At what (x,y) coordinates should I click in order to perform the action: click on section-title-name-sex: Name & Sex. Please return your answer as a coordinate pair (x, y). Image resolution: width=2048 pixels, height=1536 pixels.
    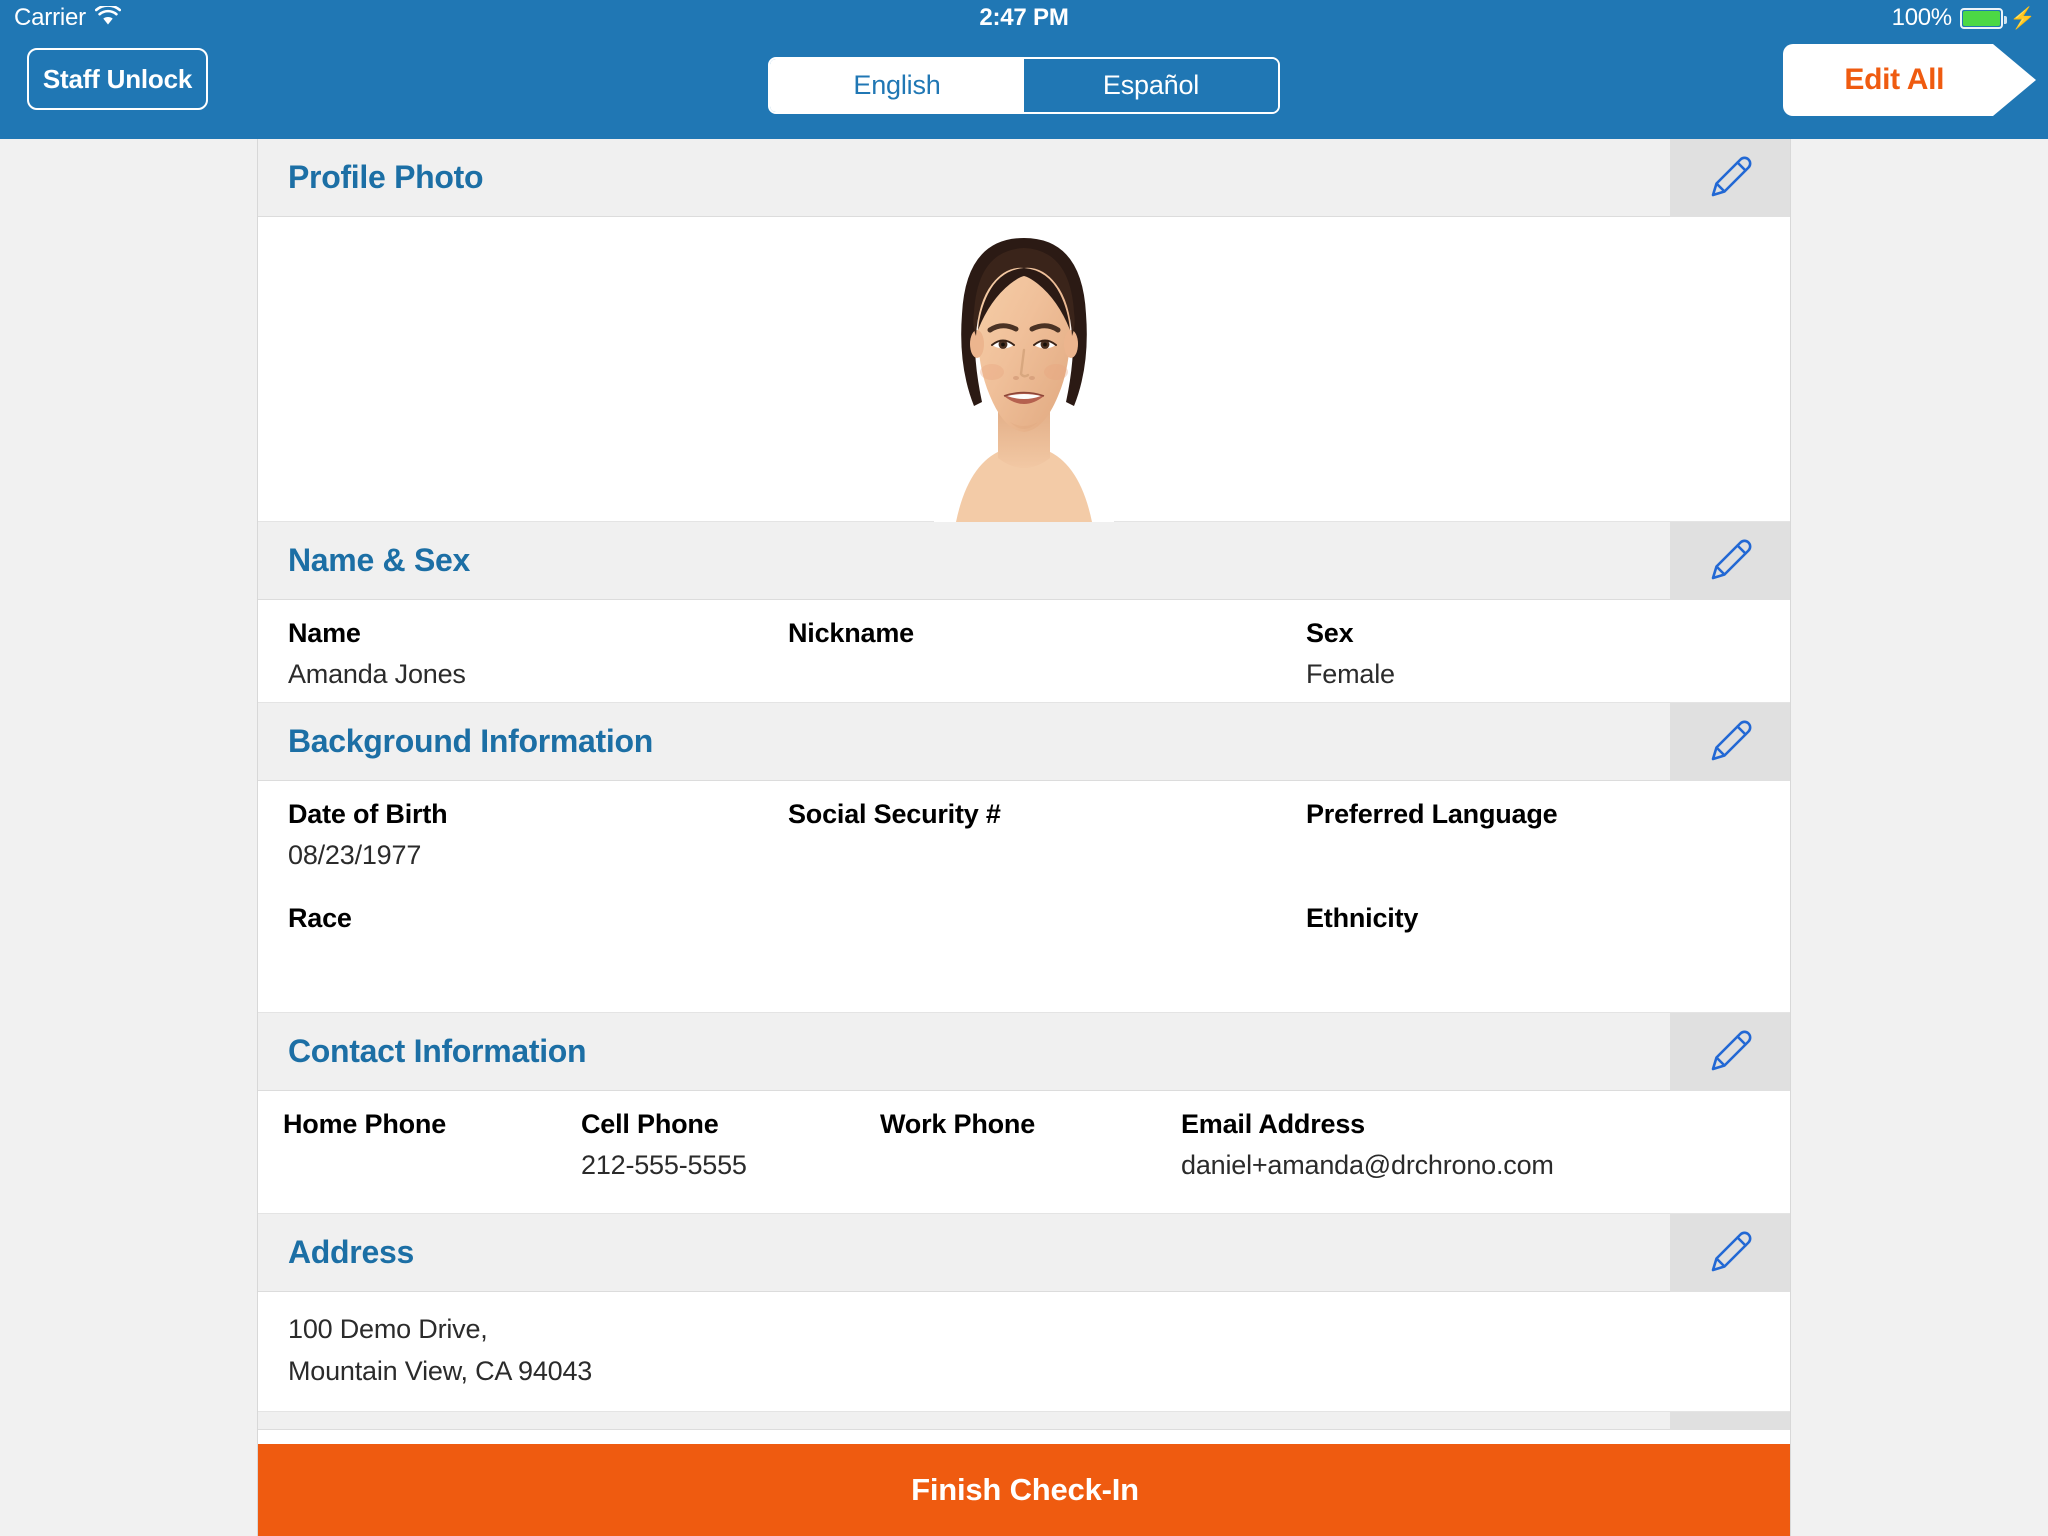
    Looking at the image, I should click on (379, 560).